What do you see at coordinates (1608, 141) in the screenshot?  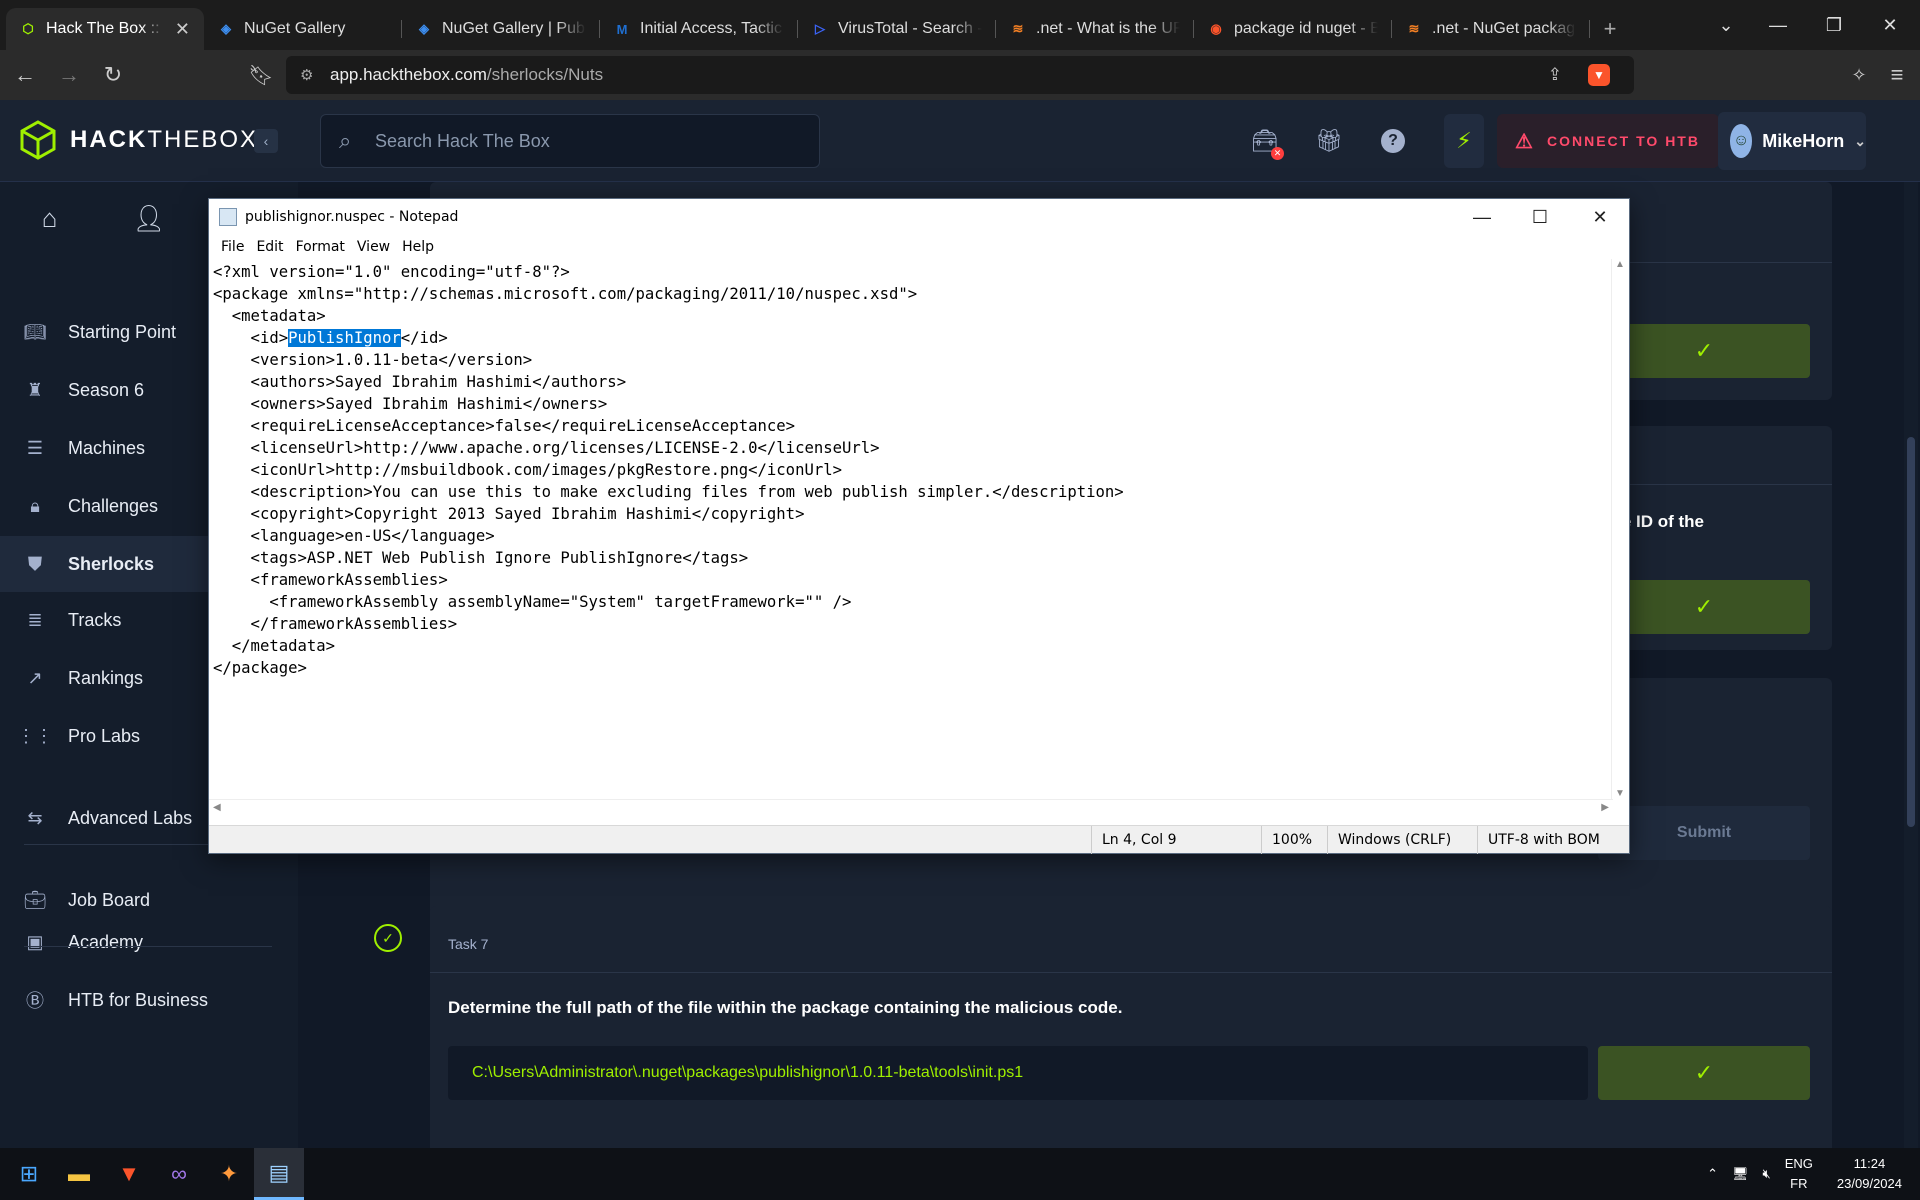 I see `connect-to-htb-button: ⚠ CONNECT TO HTB` at bounding box center [1608, 141].